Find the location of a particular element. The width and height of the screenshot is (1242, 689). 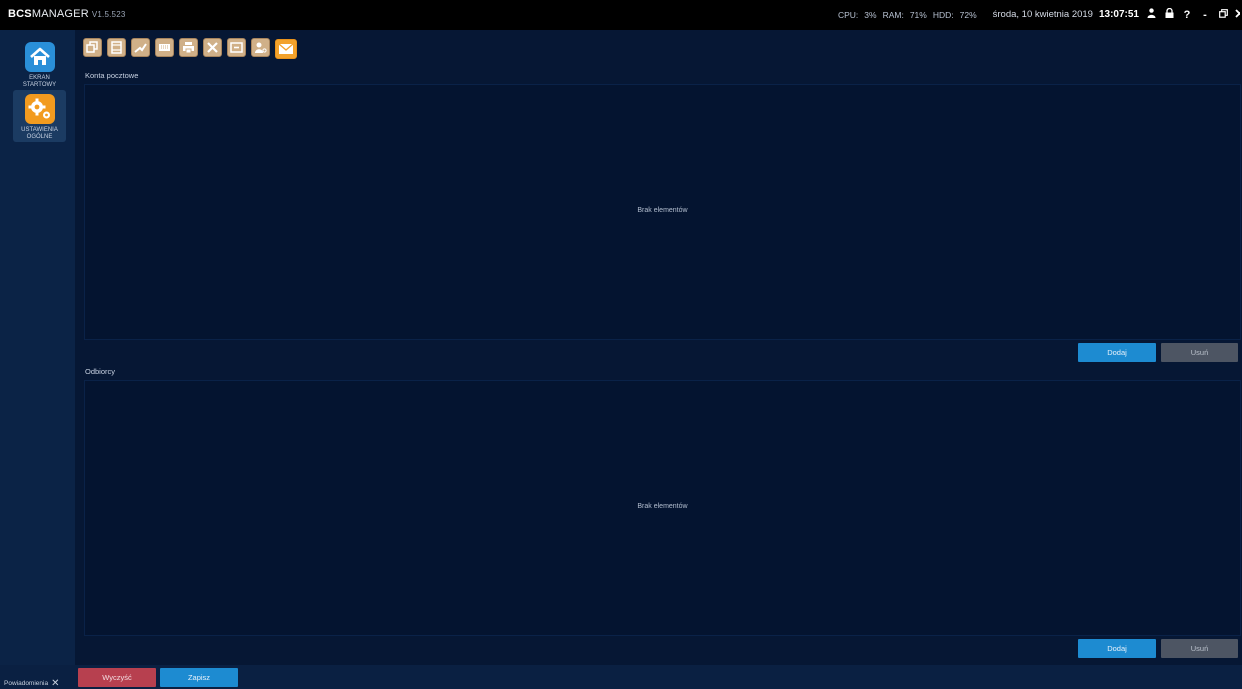

brand-rest: MANAGER is located at coordinates (60, 14).